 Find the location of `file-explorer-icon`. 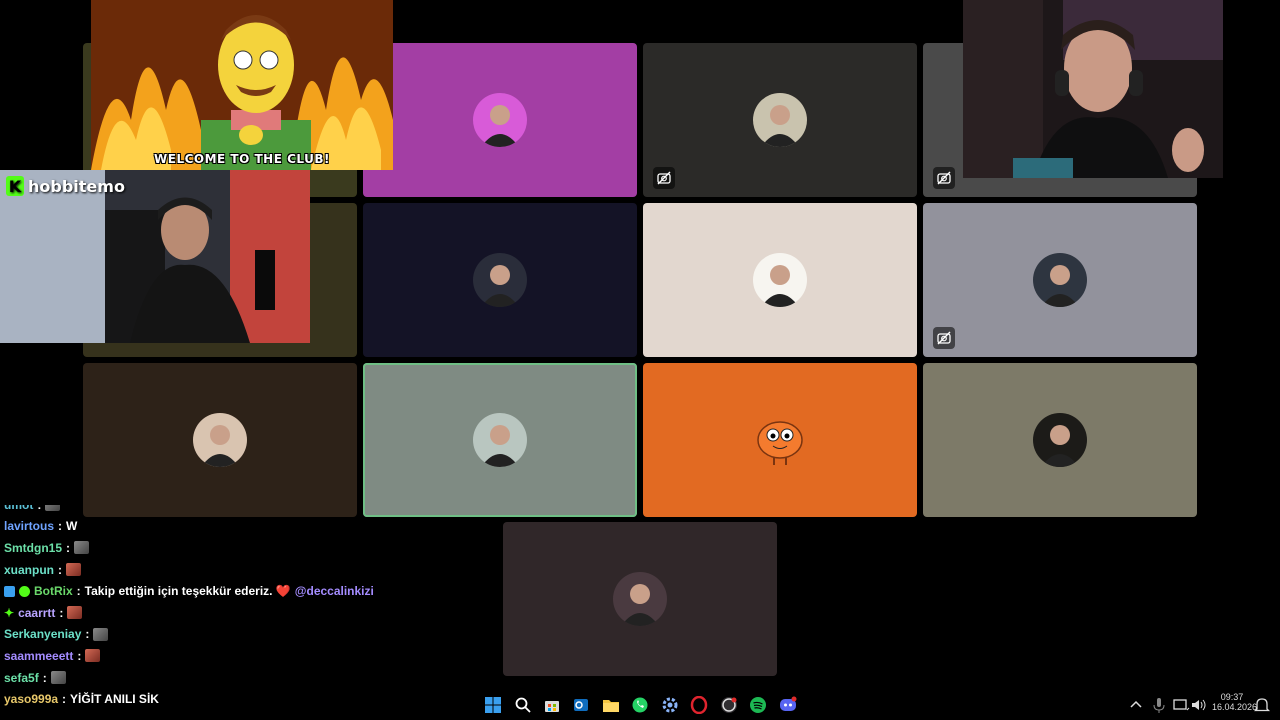

file-explorer-icon is located at coordinates (611, 705).